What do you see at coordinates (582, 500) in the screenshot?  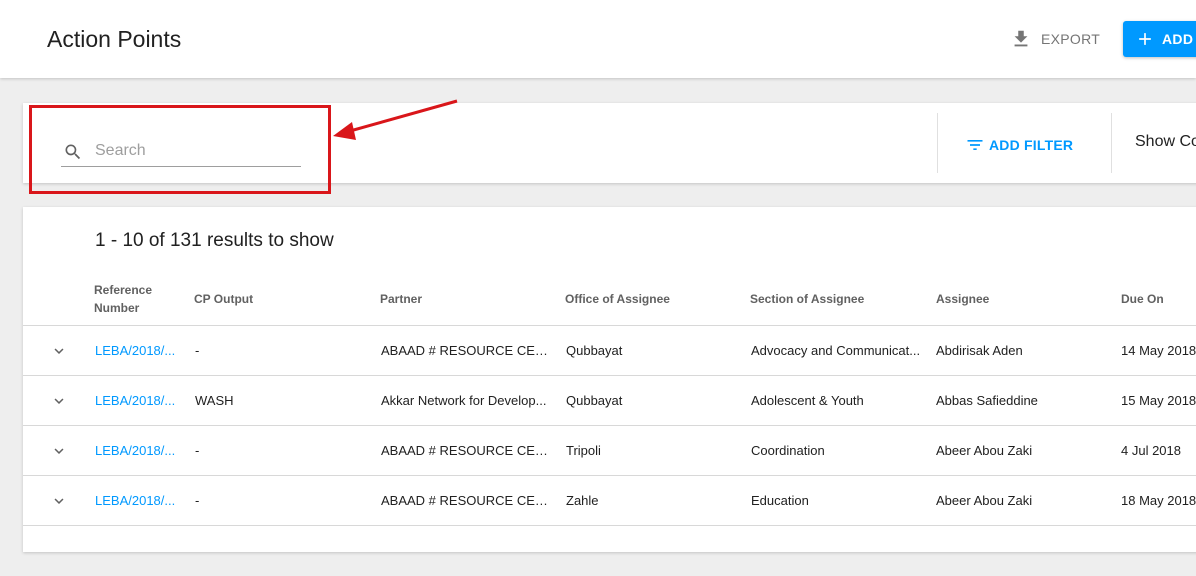 I see `office-cell: Zahle` at bounding box center [582, 500].